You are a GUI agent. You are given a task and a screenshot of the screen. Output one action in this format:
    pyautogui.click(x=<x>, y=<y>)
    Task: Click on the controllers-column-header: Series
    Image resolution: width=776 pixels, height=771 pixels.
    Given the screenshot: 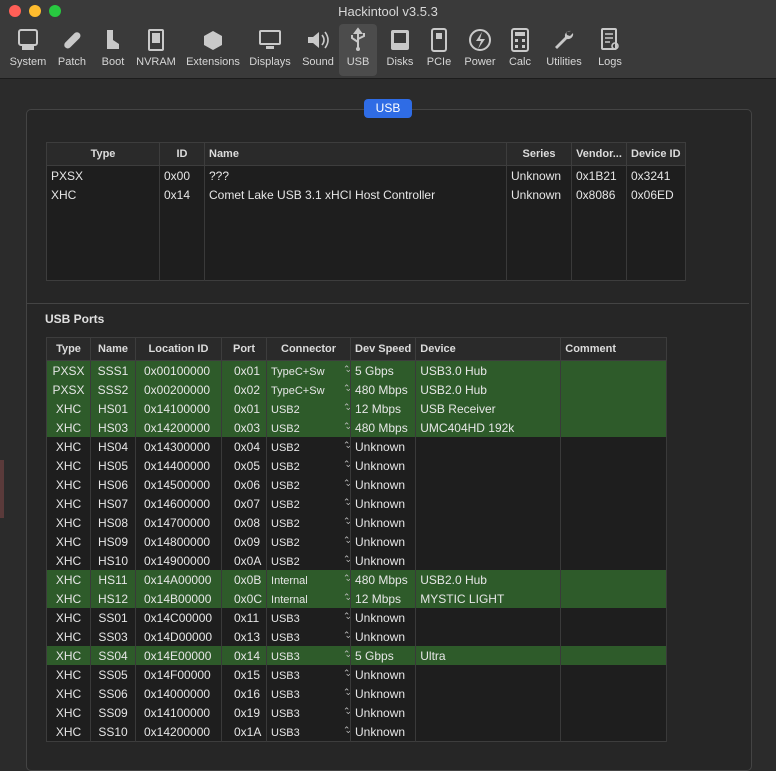 What is the action you would take?
    pyautogui.click(x=539, y=154)
    